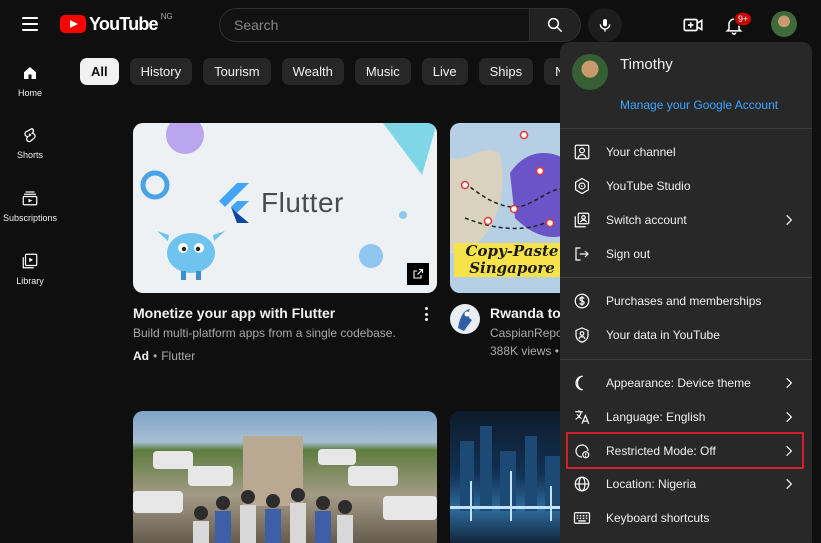 The height and width of the screenshot is (543, 821). I want to click on search-input, so click(374, 25).